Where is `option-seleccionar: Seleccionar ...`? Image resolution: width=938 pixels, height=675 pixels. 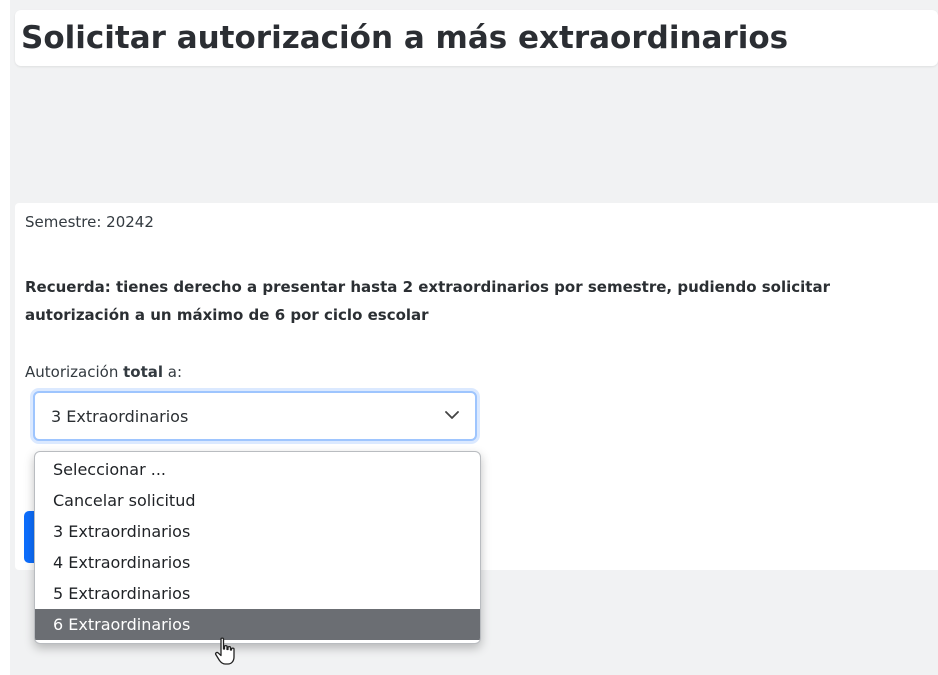
option-seleccionar: Seleccionar ... is located at coordinates (257, 469).